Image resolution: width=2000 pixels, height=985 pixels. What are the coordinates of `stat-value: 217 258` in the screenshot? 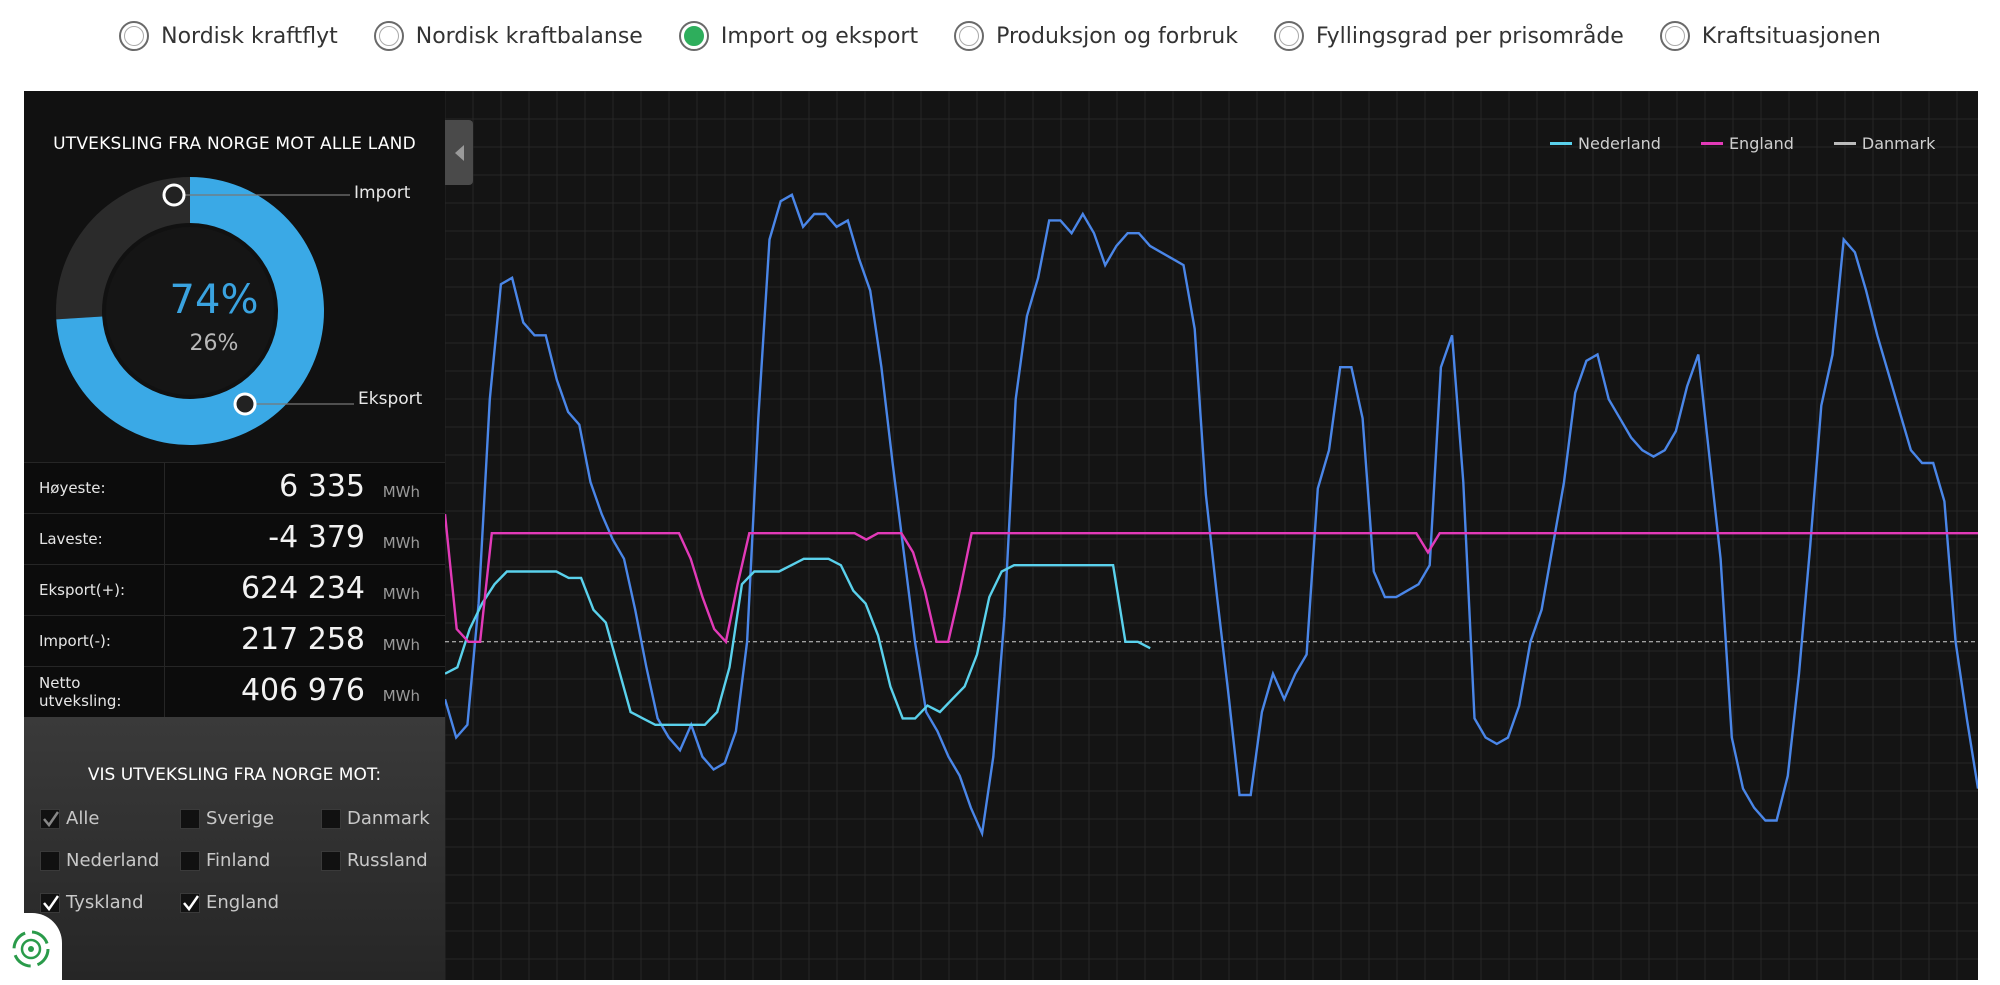 It's located at (302, 639).